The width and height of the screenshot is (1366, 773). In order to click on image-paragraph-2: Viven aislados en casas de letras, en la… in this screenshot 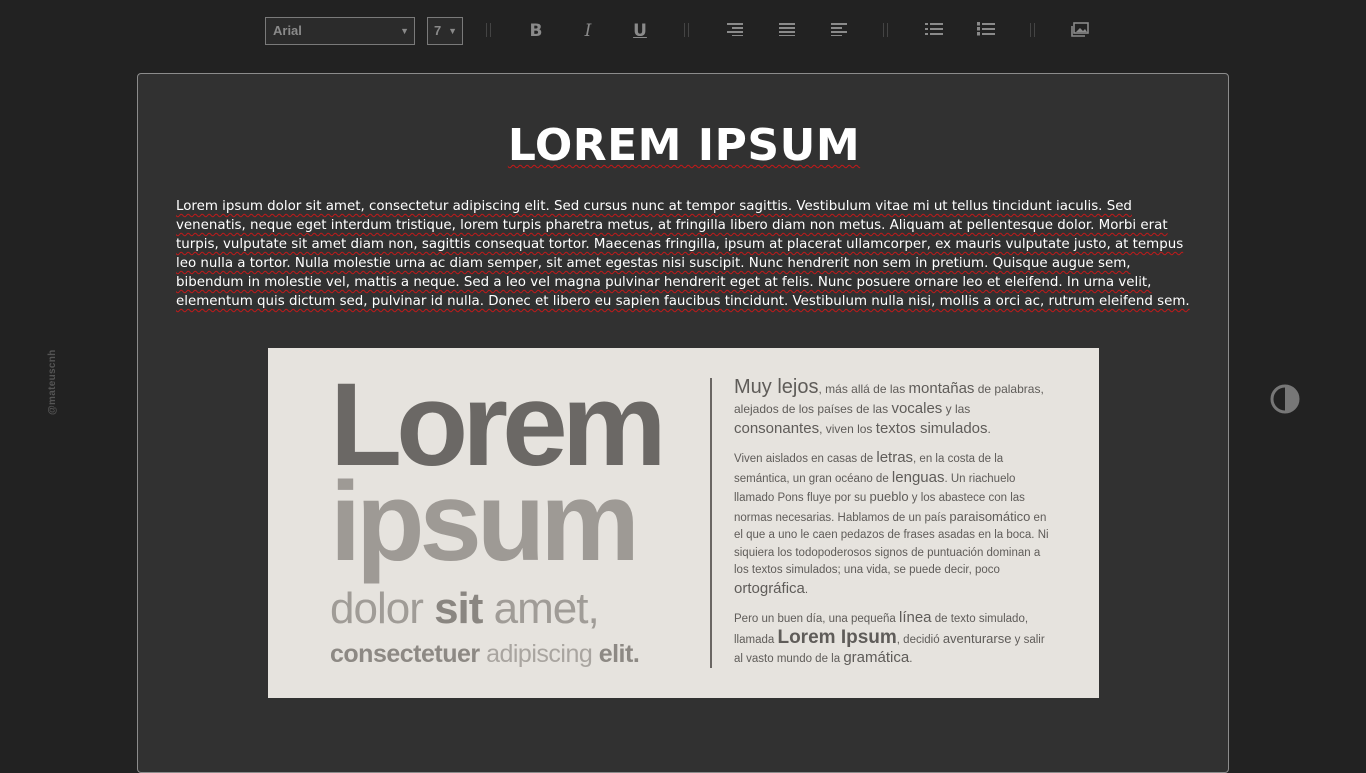, I will do `click(894, 524)`.